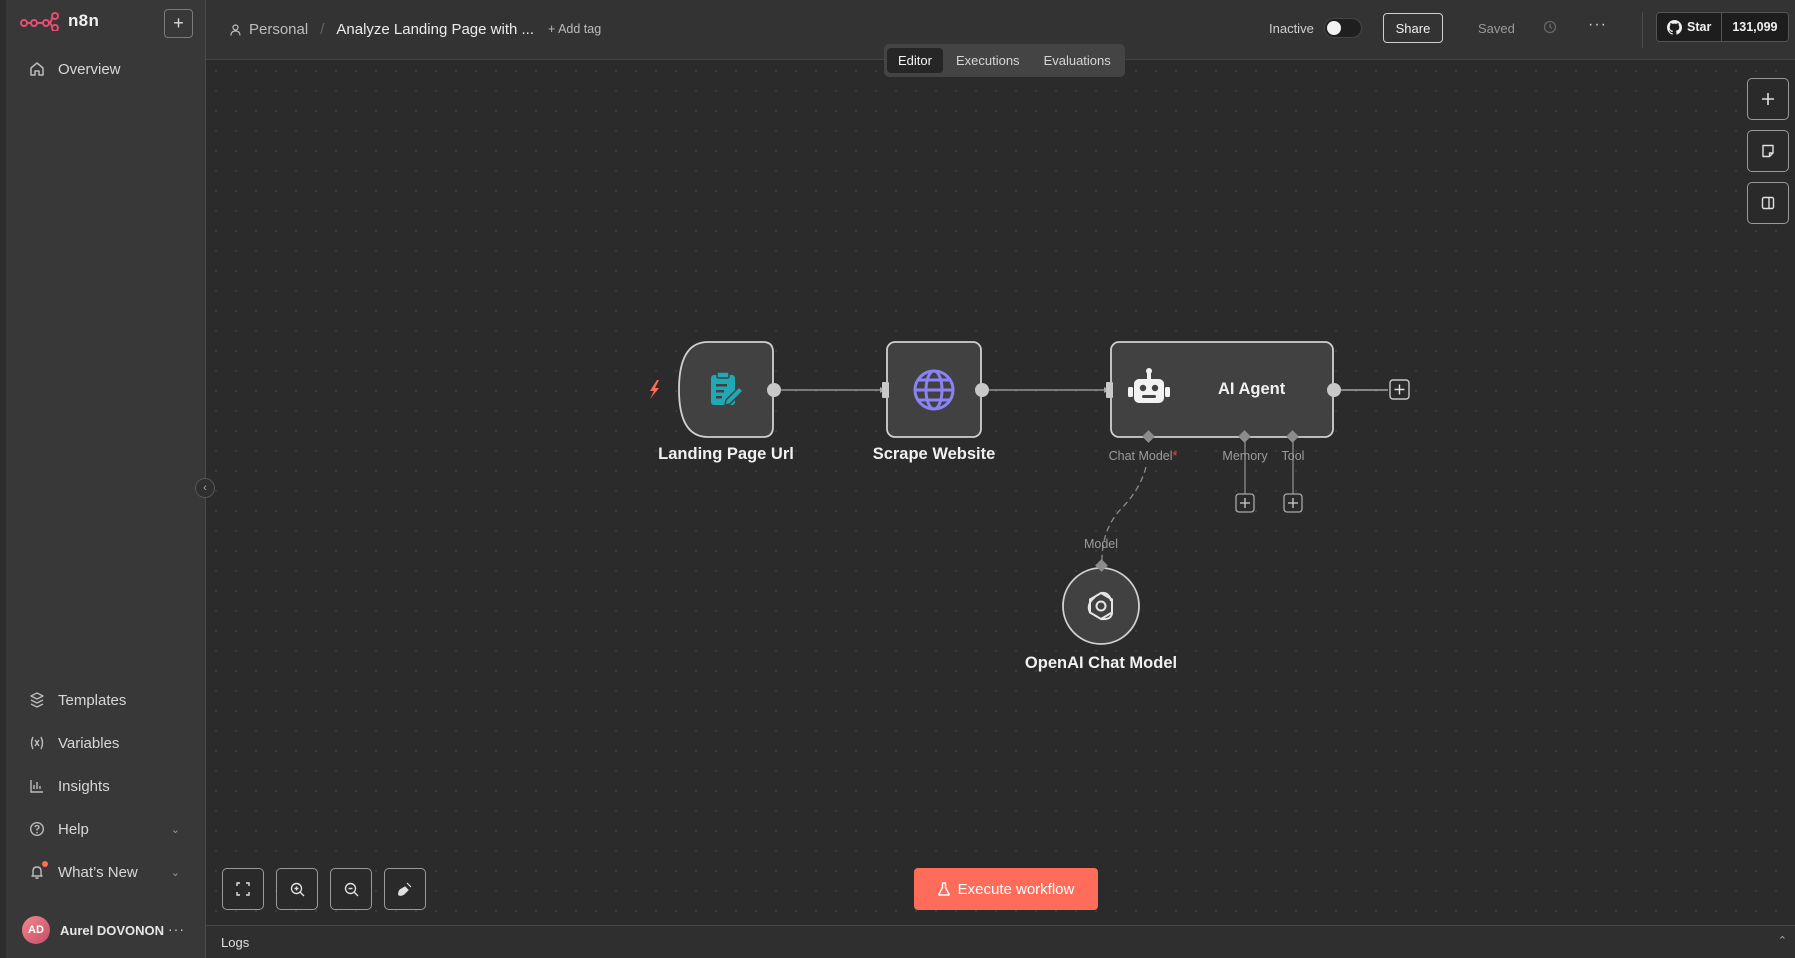  What do you see at coordinates (1077, 60) in the screenshot?
I see `tab-evaluations: Evaluations` at bounding box center [1077, 60].